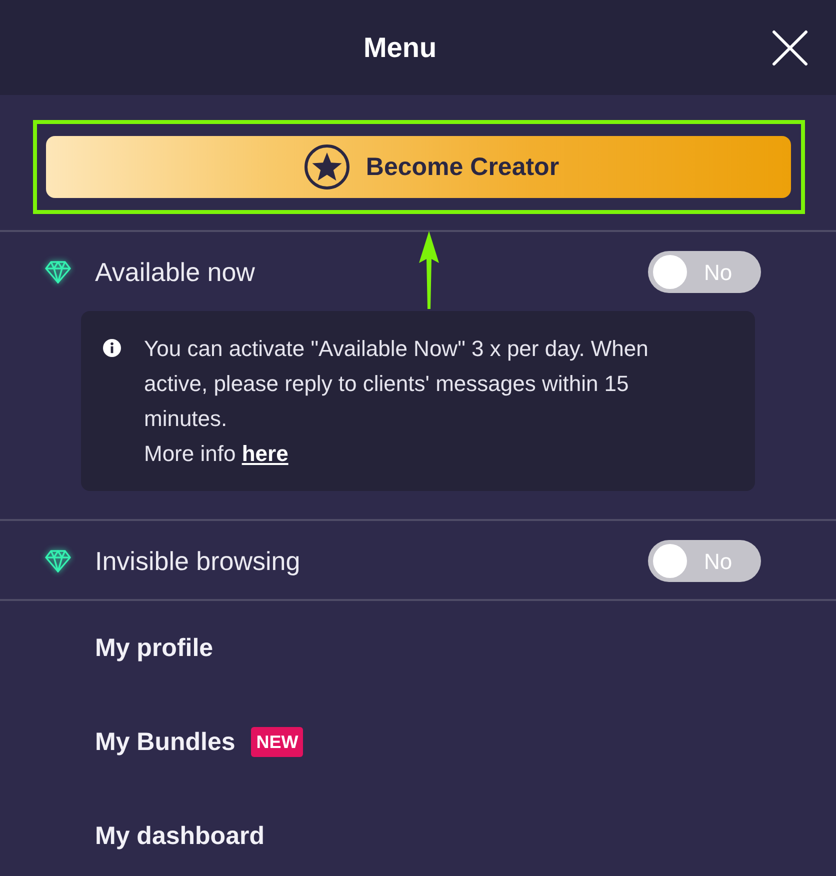 This screenshot has width=836, height=876. I want to click on toggle-label: Invisible browsing, so click(198, 561).